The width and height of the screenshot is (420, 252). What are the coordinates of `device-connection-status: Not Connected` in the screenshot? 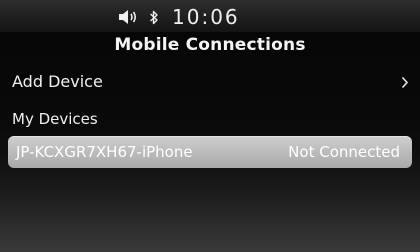 It's located at (344, 152).